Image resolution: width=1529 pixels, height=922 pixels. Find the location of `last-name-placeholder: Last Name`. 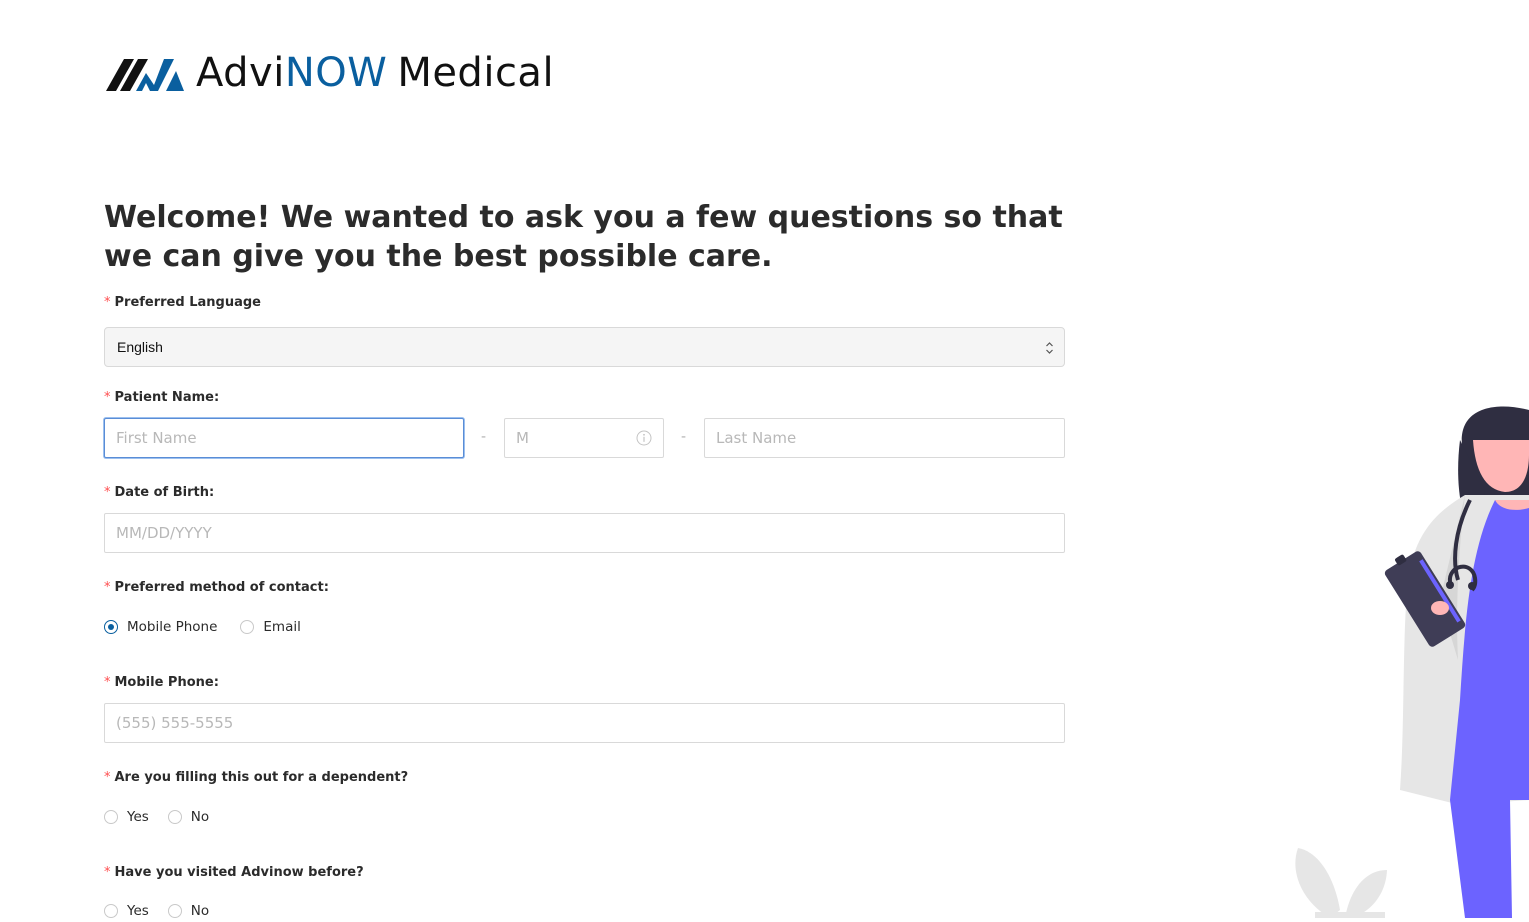

last-name-placeholder: Last Name is located at coordinates (756, 438).